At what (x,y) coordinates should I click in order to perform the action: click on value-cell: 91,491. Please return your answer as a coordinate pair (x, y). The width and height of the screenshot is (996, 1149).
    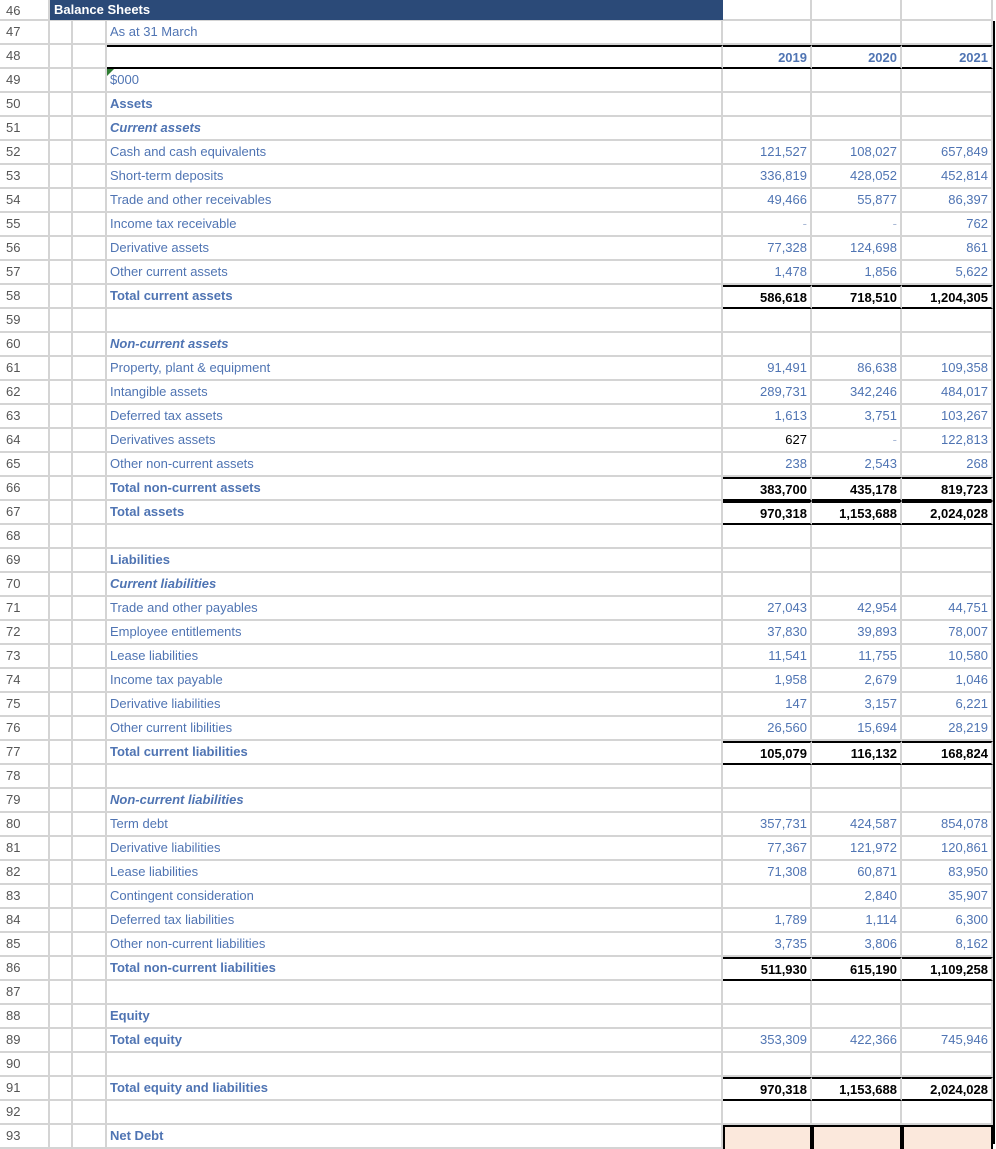
    Looking at the image, I should click on (767, 369).